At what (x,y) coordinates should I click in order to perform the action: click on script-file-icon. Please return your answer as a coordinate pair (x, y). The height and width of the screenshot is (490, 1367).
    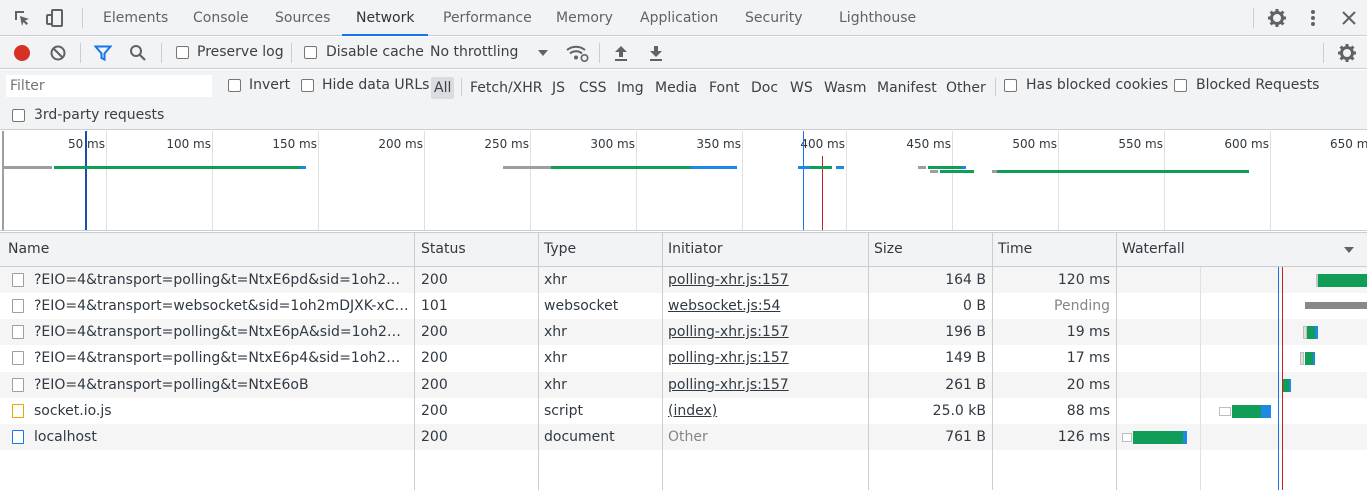
    Looking at the image, I should click on (18, 411).